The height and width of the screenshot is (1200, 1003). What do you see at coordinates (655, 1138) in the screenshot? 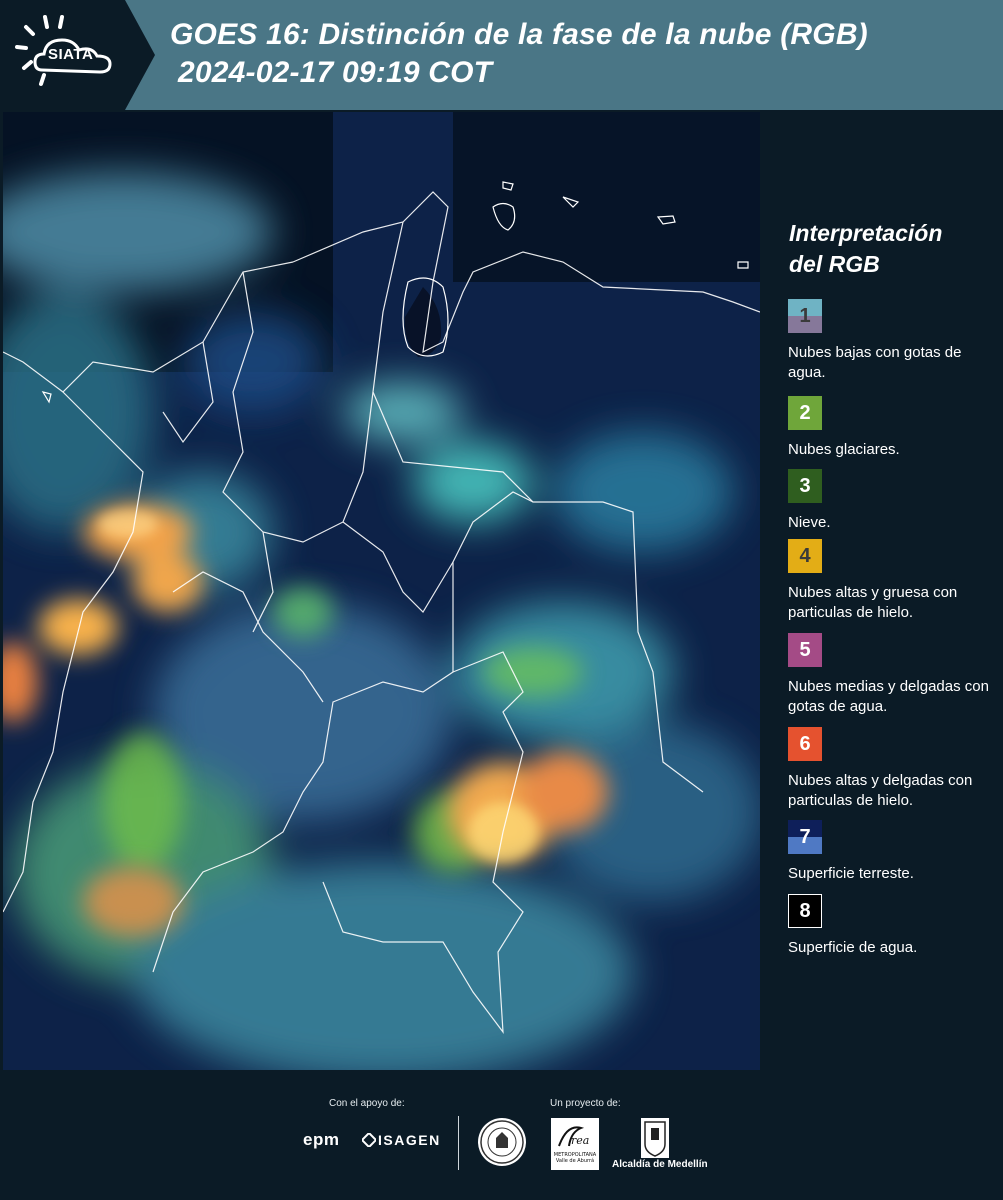
I see `alcaldia-shield-icon` at bounding box center [655, 1138].